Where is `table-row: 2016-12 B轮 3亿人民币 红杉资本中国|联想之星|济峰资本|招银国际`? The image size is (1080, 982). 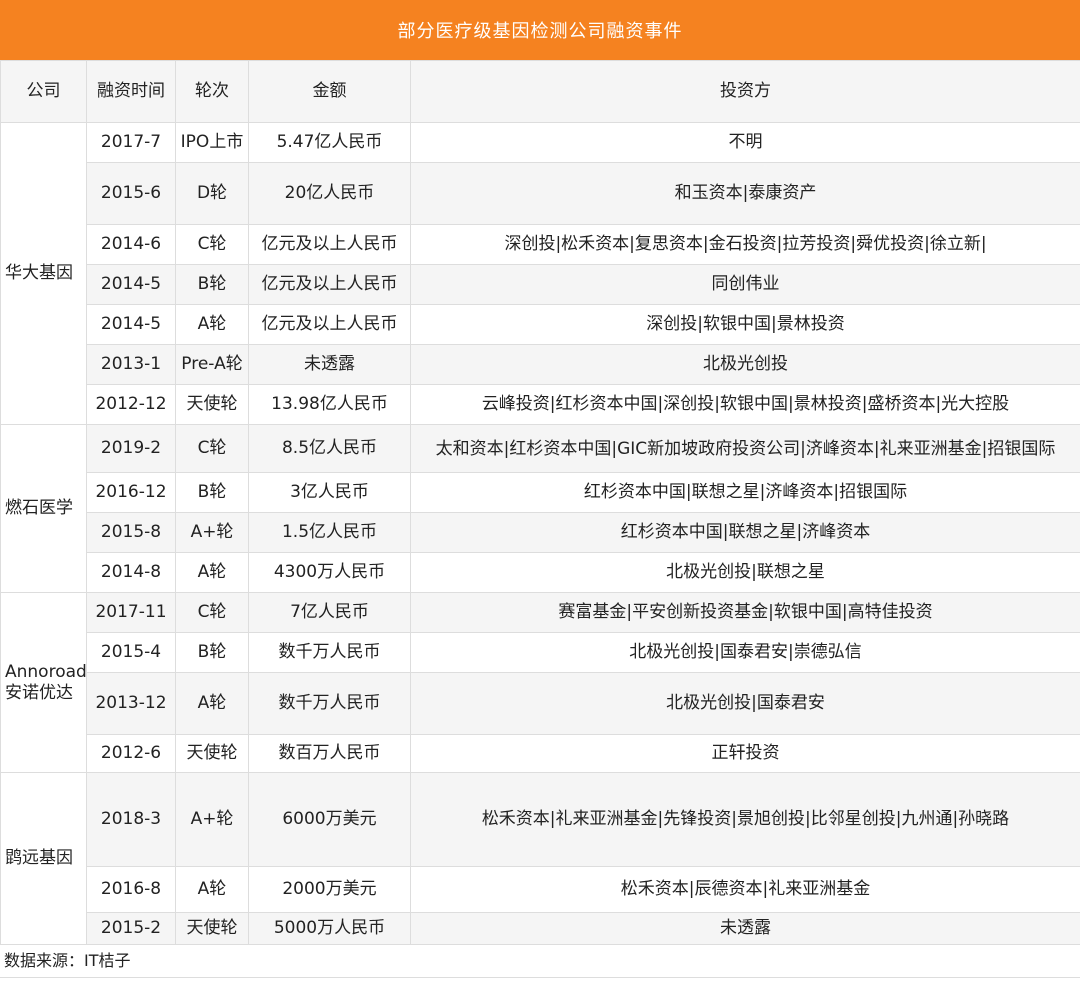
table-row: 2016-12 B轮 3亿人民币 红杉资本中国|联想之星|济峰资本|招银国际 is located at coordinates (540, 492).